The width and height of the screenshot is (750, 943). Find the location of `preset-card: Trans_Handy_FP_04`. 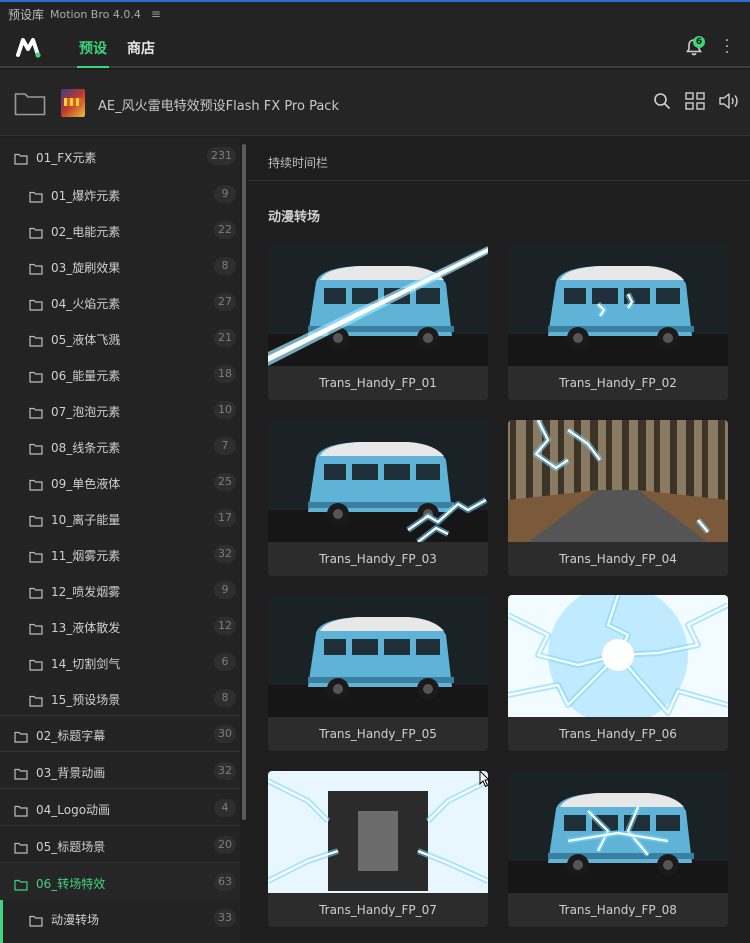

preset-card: Trans_Handy_FP_04 is located at coordinates (618, 498).